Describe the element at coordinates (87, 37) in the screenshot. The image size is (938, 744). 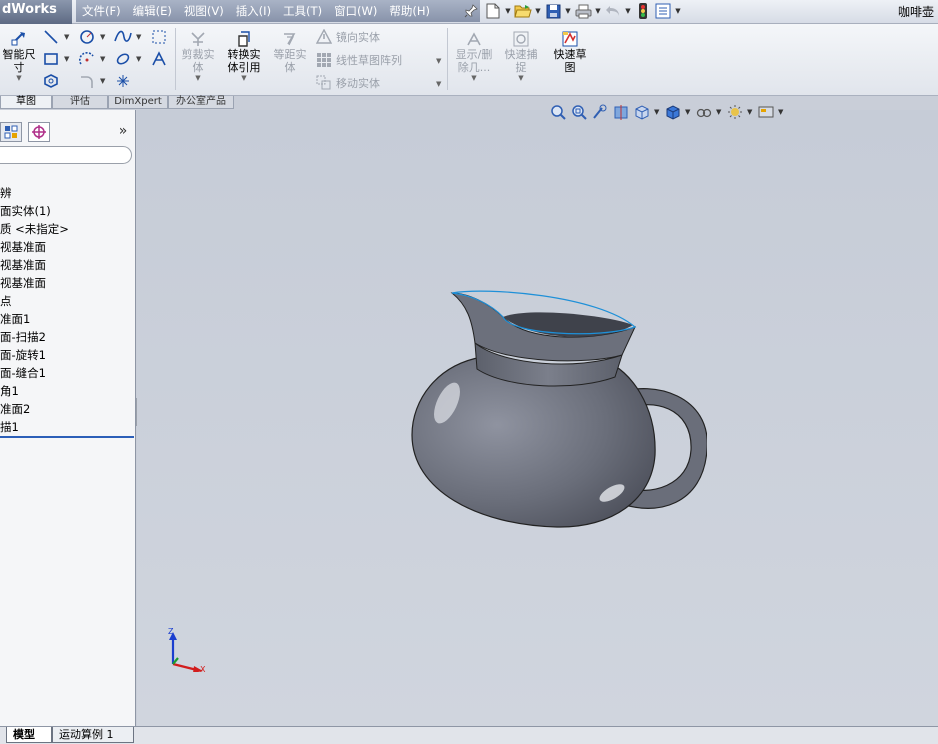
I see `circle-icon` at that location.